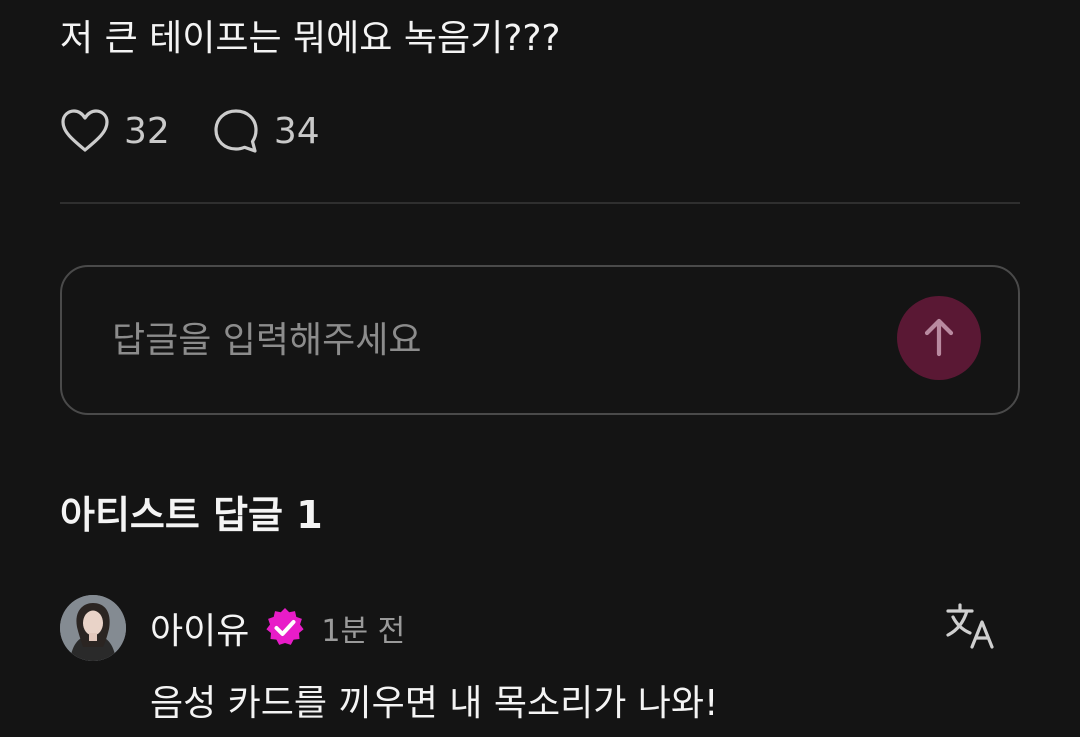 Image resolution: width=1080 pixels, height=737 pixels. I want to click on heart-outline-icon, so click(85, 131).